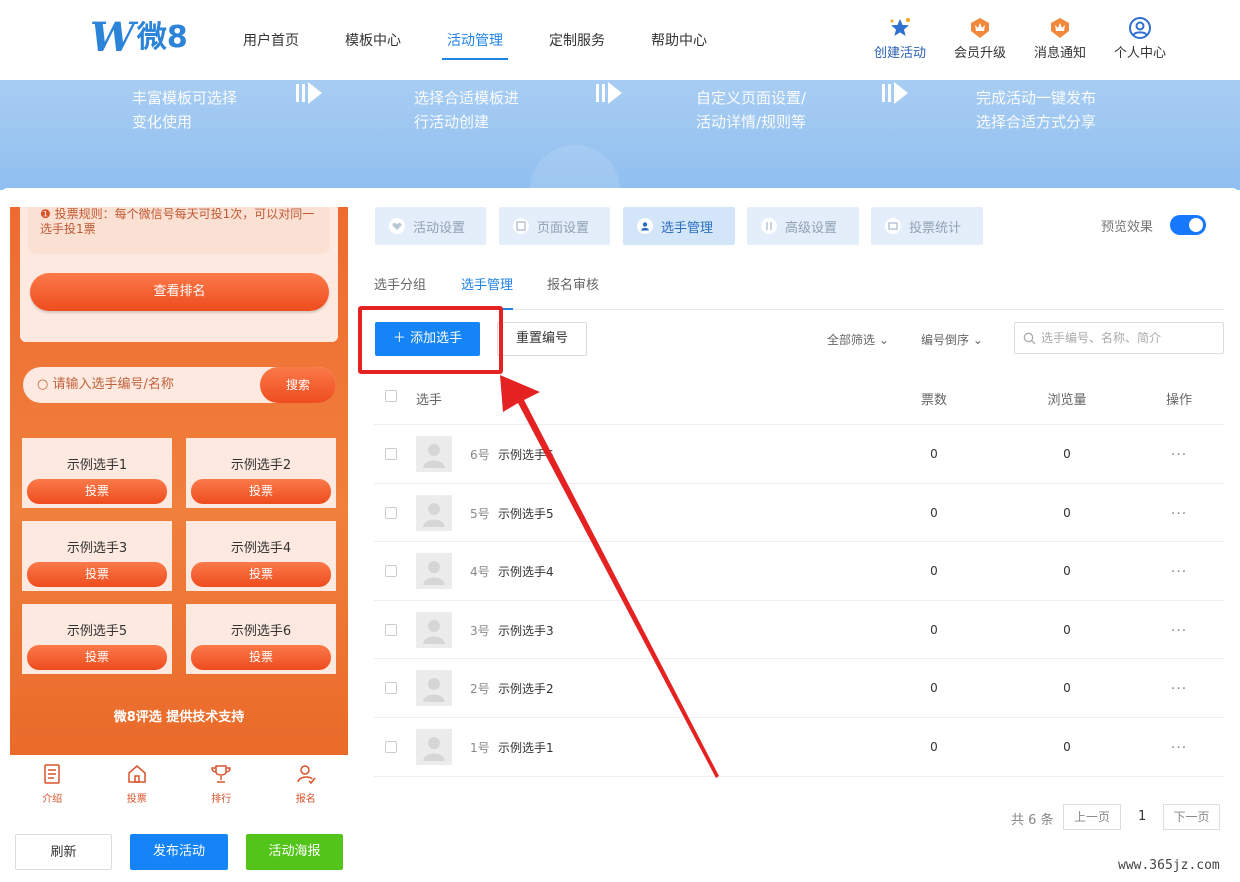 This screenshot has width=1240, height=882. I want to click on home-icon, so click(137, 774).